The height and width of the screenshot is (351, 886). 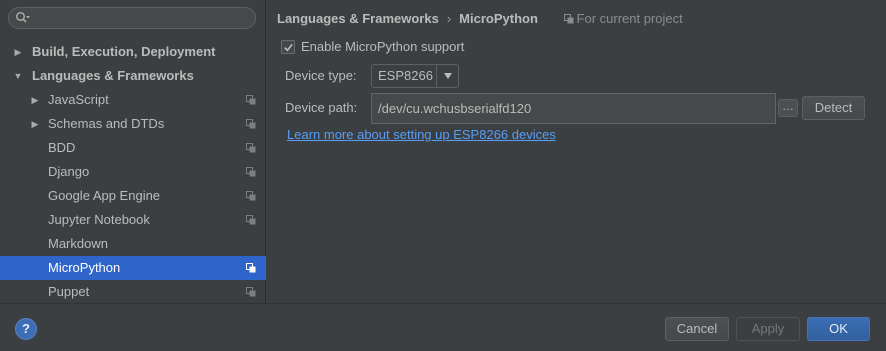 What do you see at coordinates (22, 17) in the screenshot?
I see `search-icon` at bounding box center [22, 17].